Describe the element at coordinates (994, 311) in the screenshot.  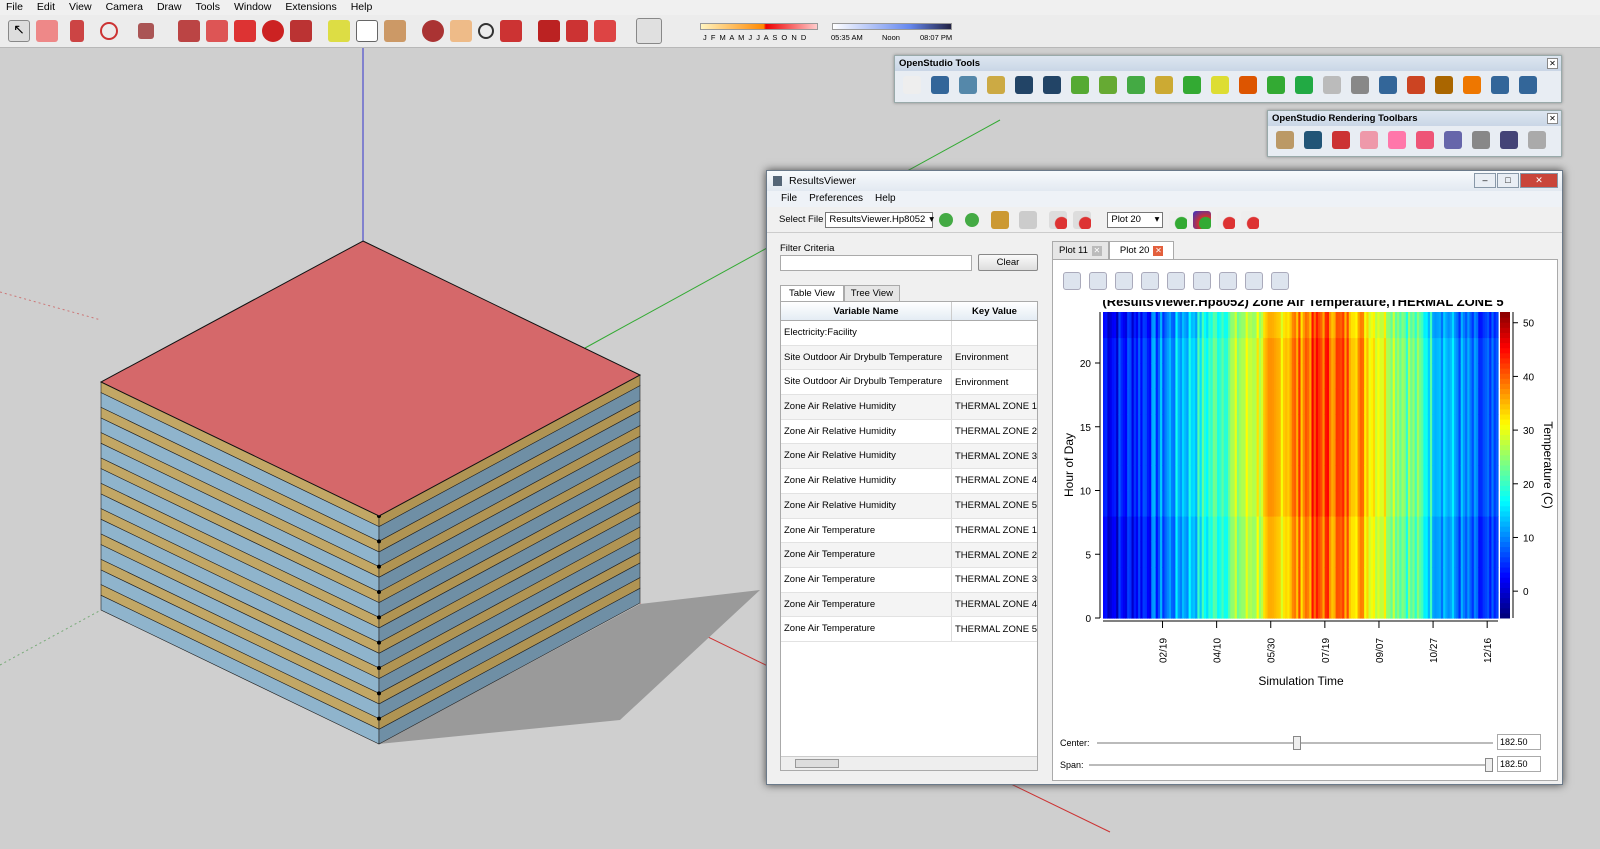
I see `column-header-key-value: Key Value` at that location.